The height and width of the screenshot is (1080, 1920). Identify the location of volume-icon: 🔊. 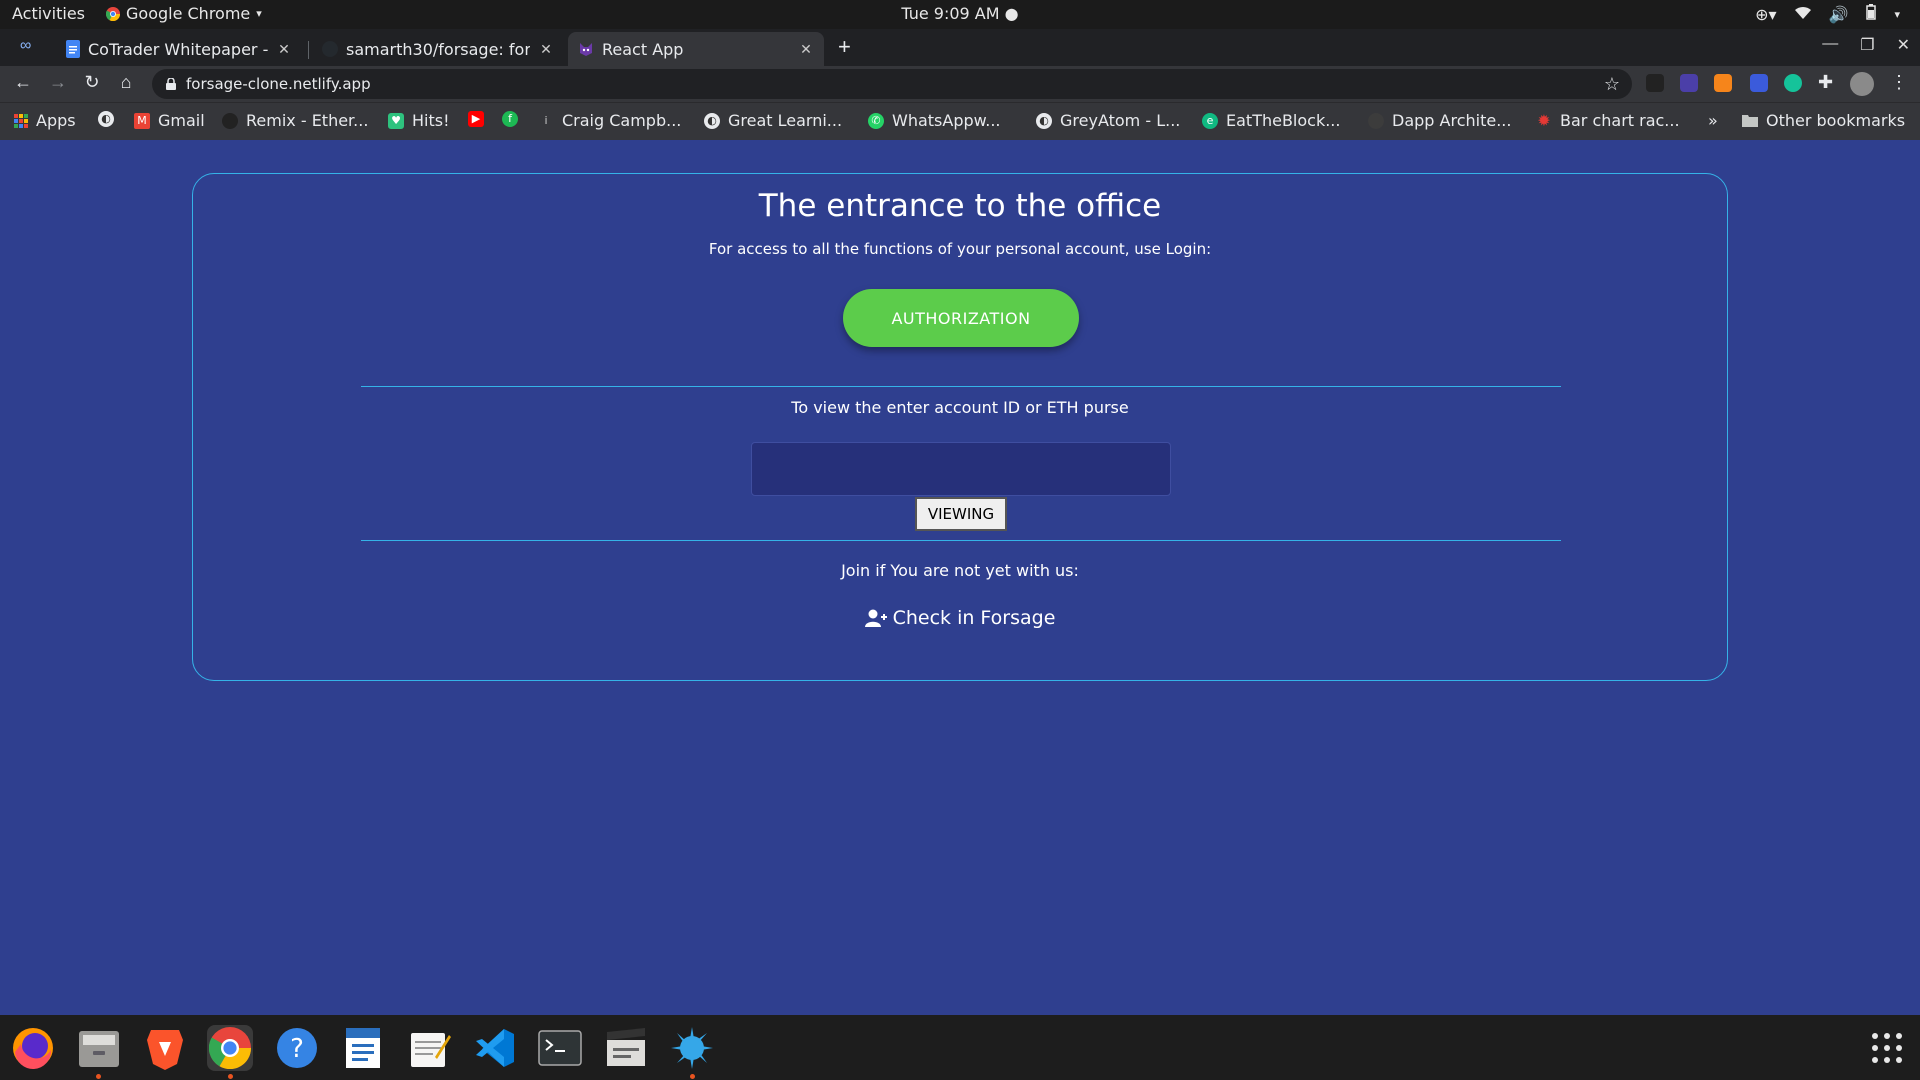
(1839, 14).